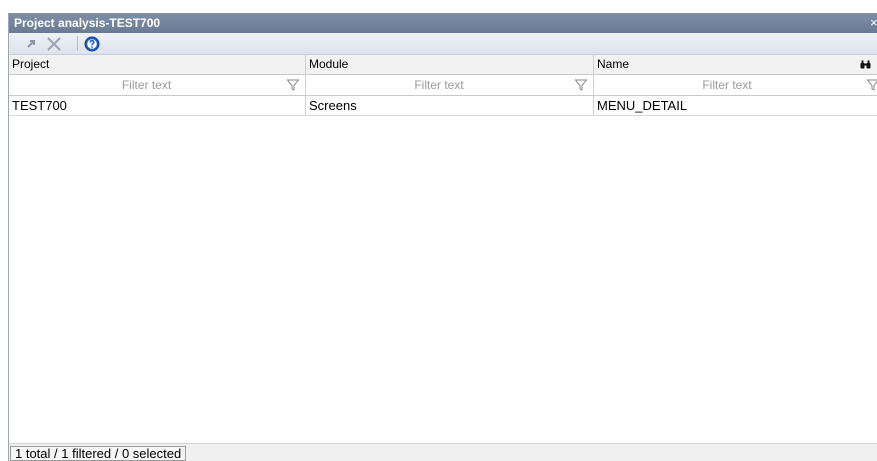  Describe the element at coordinates (439, 85) in the screenshot. I see `filter-input-module` at that location.